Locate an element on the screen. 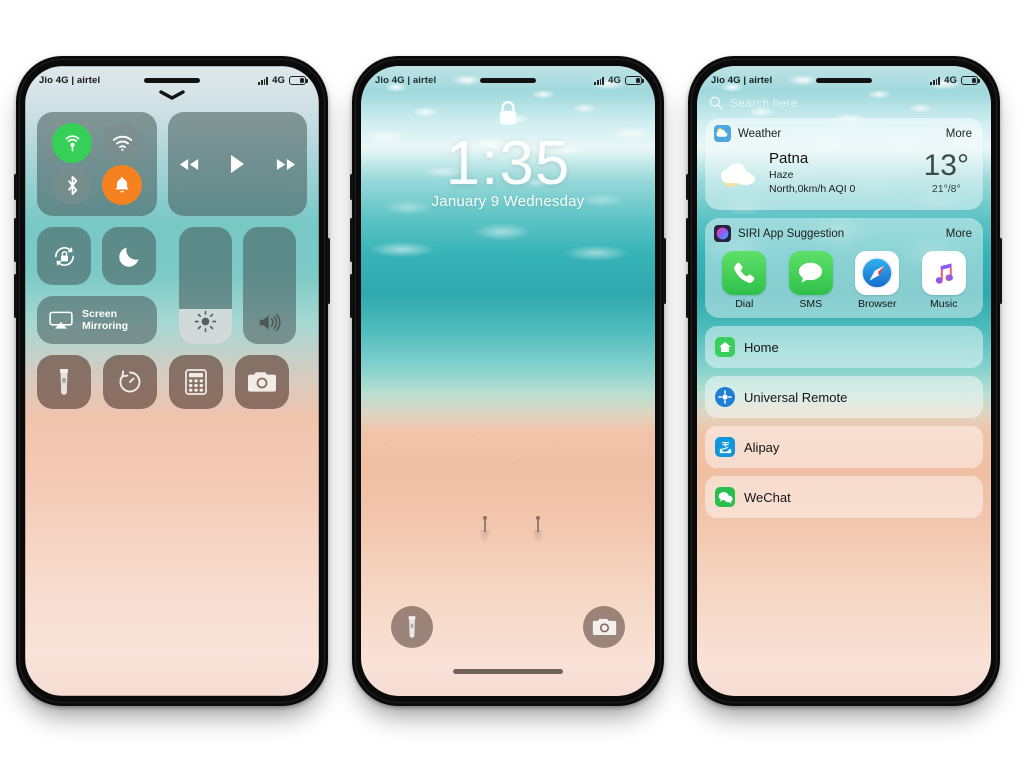  toggle-wifi is located at coordinates (122, 143).